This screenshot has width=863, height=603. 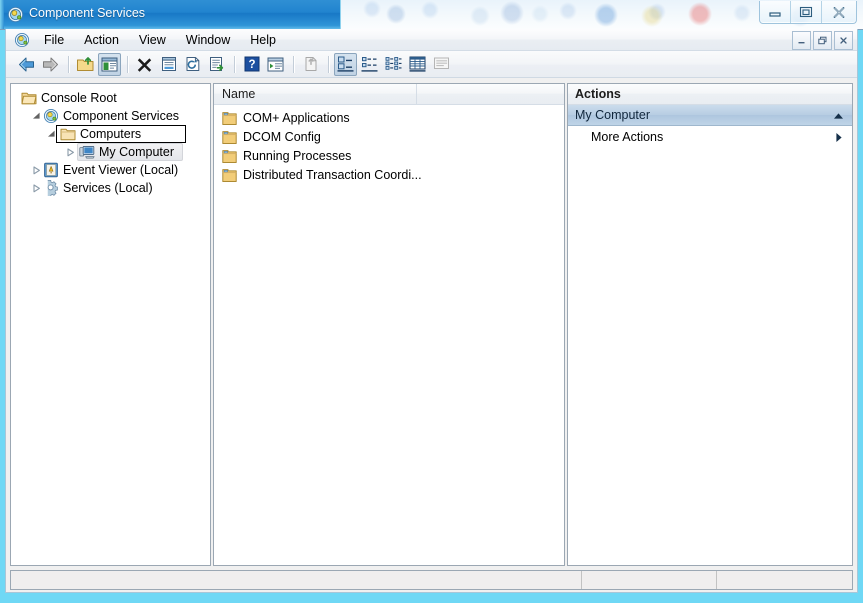 I want to click on menu-file: File, so click(x=54, y=40).